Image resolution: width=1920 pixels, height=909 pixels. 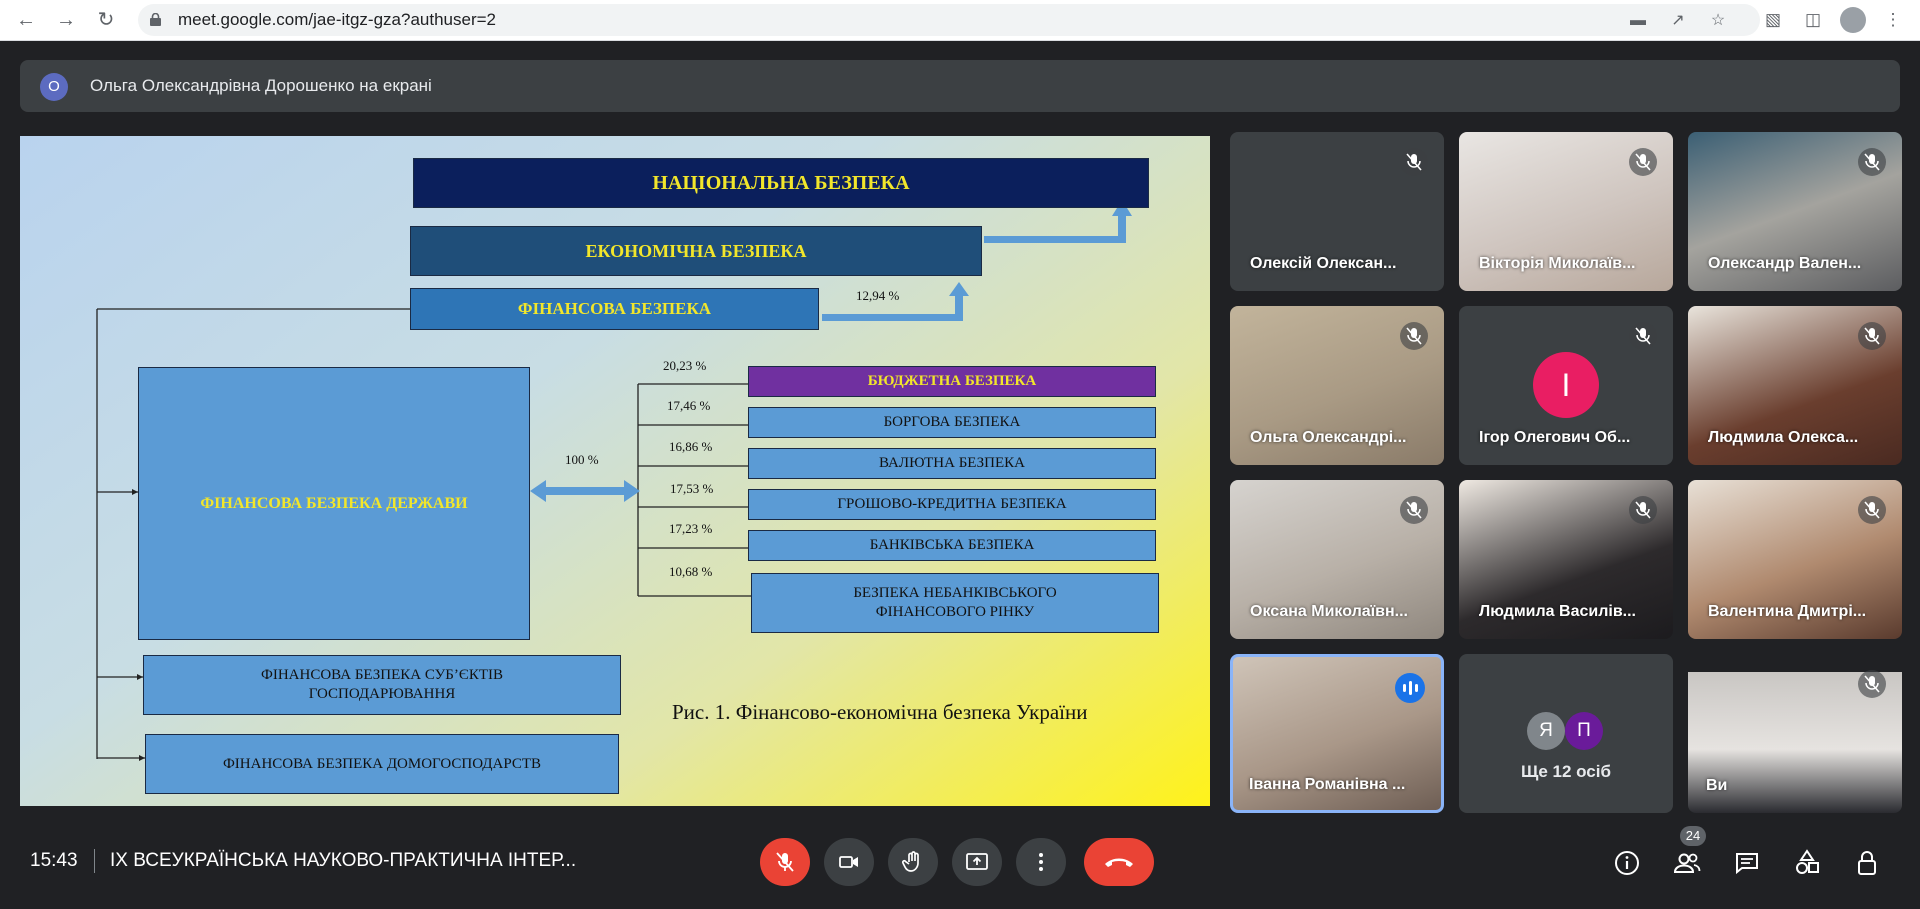 I want to click on present-screen-button, so click(x=977, y=862).